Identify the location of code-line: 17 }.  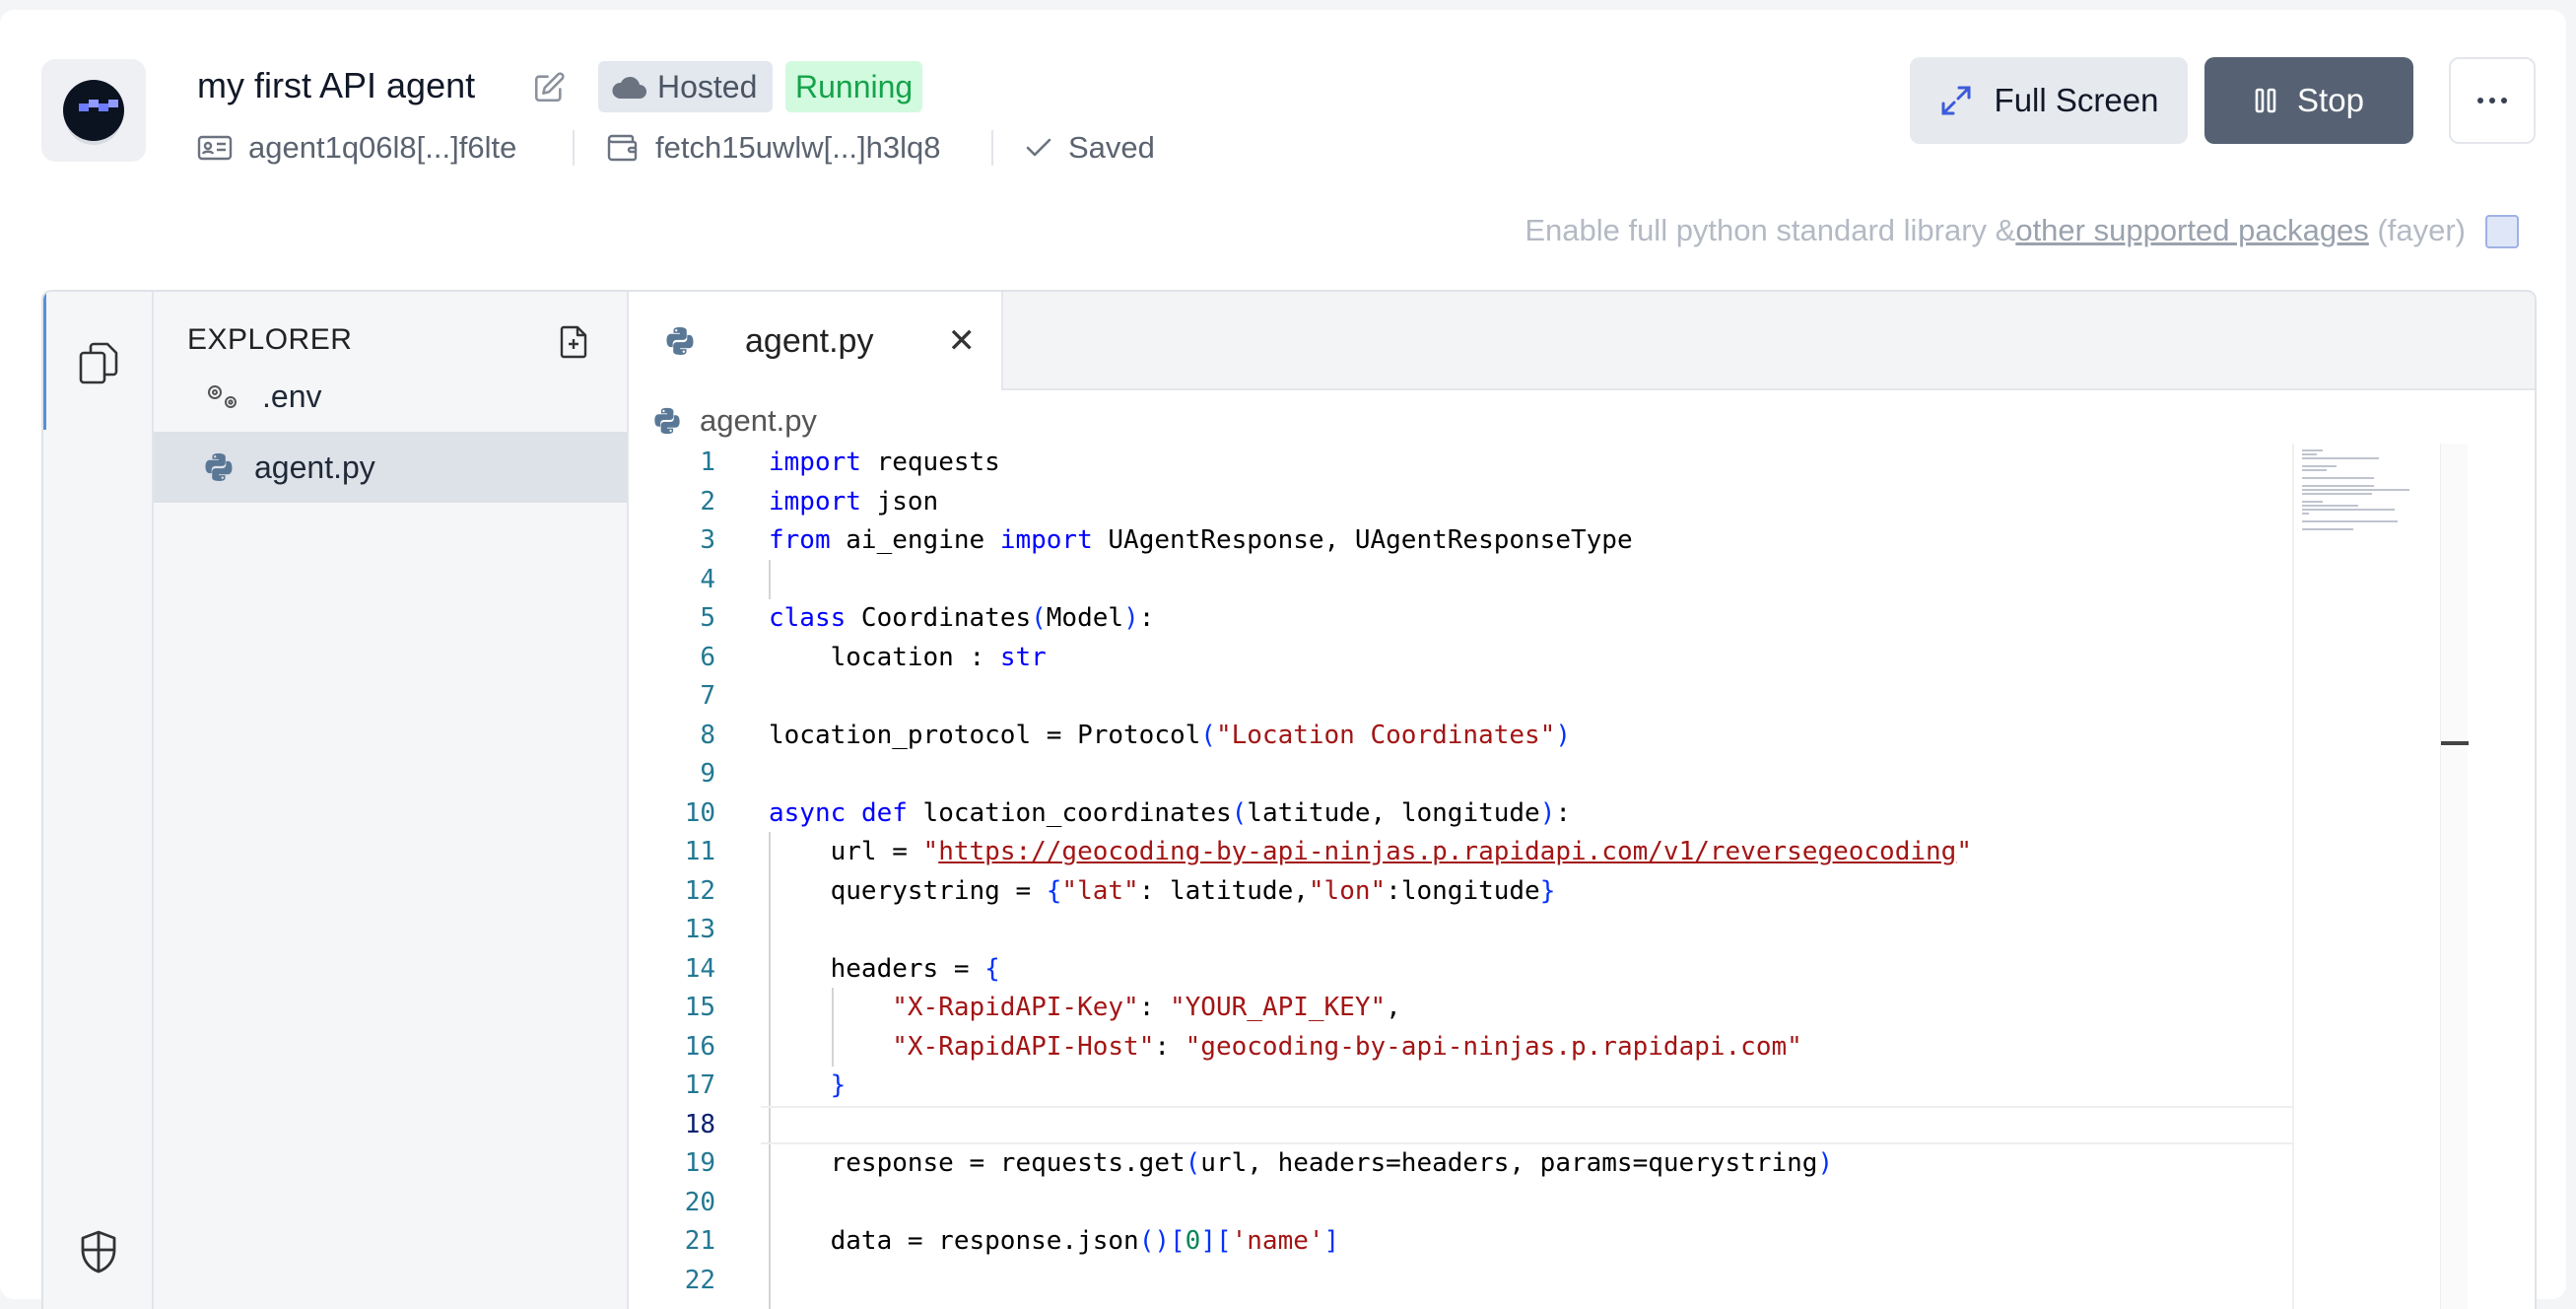
(1457, 1086).